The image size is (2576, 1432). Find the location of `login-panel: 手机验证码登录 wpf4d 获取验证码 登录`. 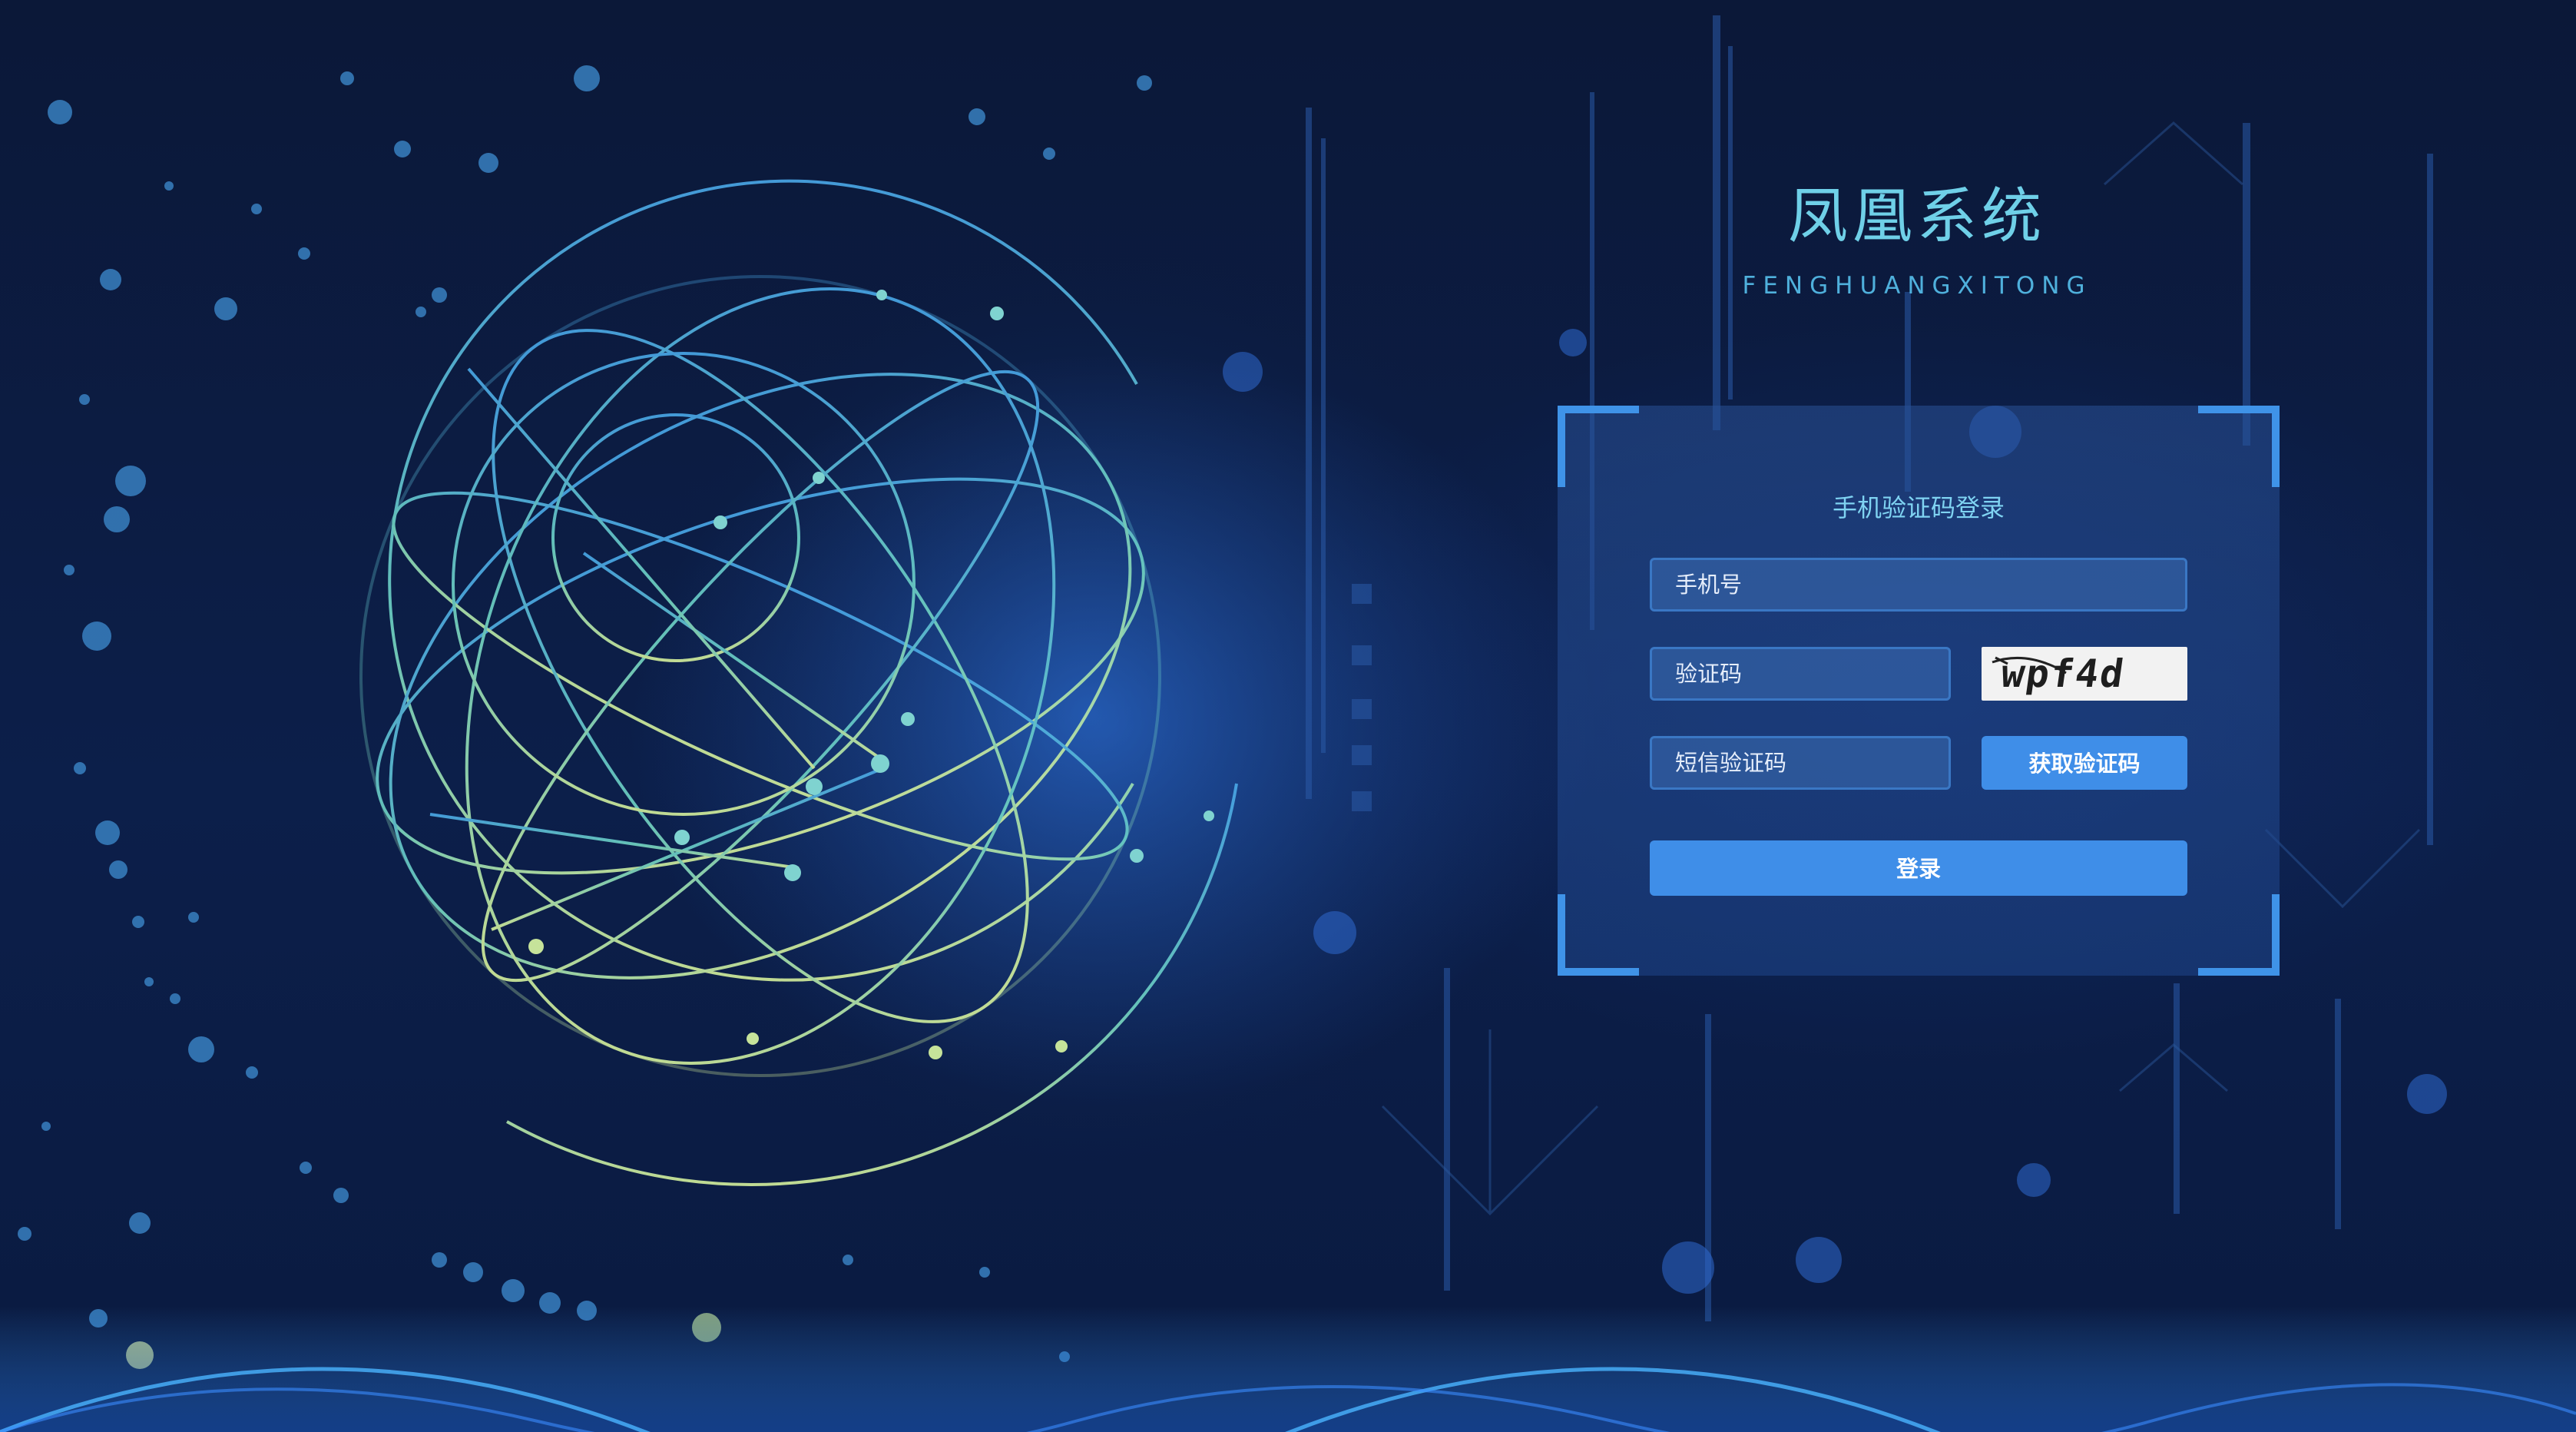

login-panel: 手机验证码登录 wpf4d 获取验证码 登录 is located at coordinates (1919, 691).